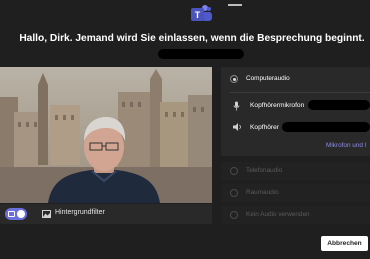  I want to click on camera-toggle, so click(16, 214).